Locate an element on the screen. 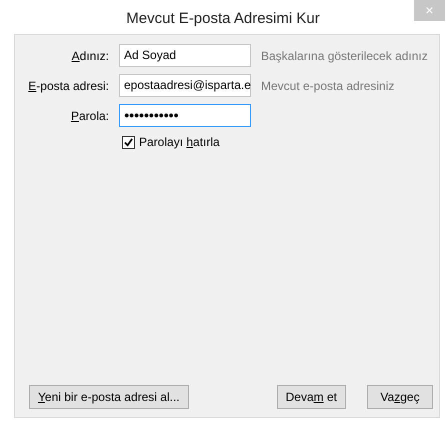 The image size is (446, 427). dialog-button: Vazgeç is located at coordinates (400, 397).